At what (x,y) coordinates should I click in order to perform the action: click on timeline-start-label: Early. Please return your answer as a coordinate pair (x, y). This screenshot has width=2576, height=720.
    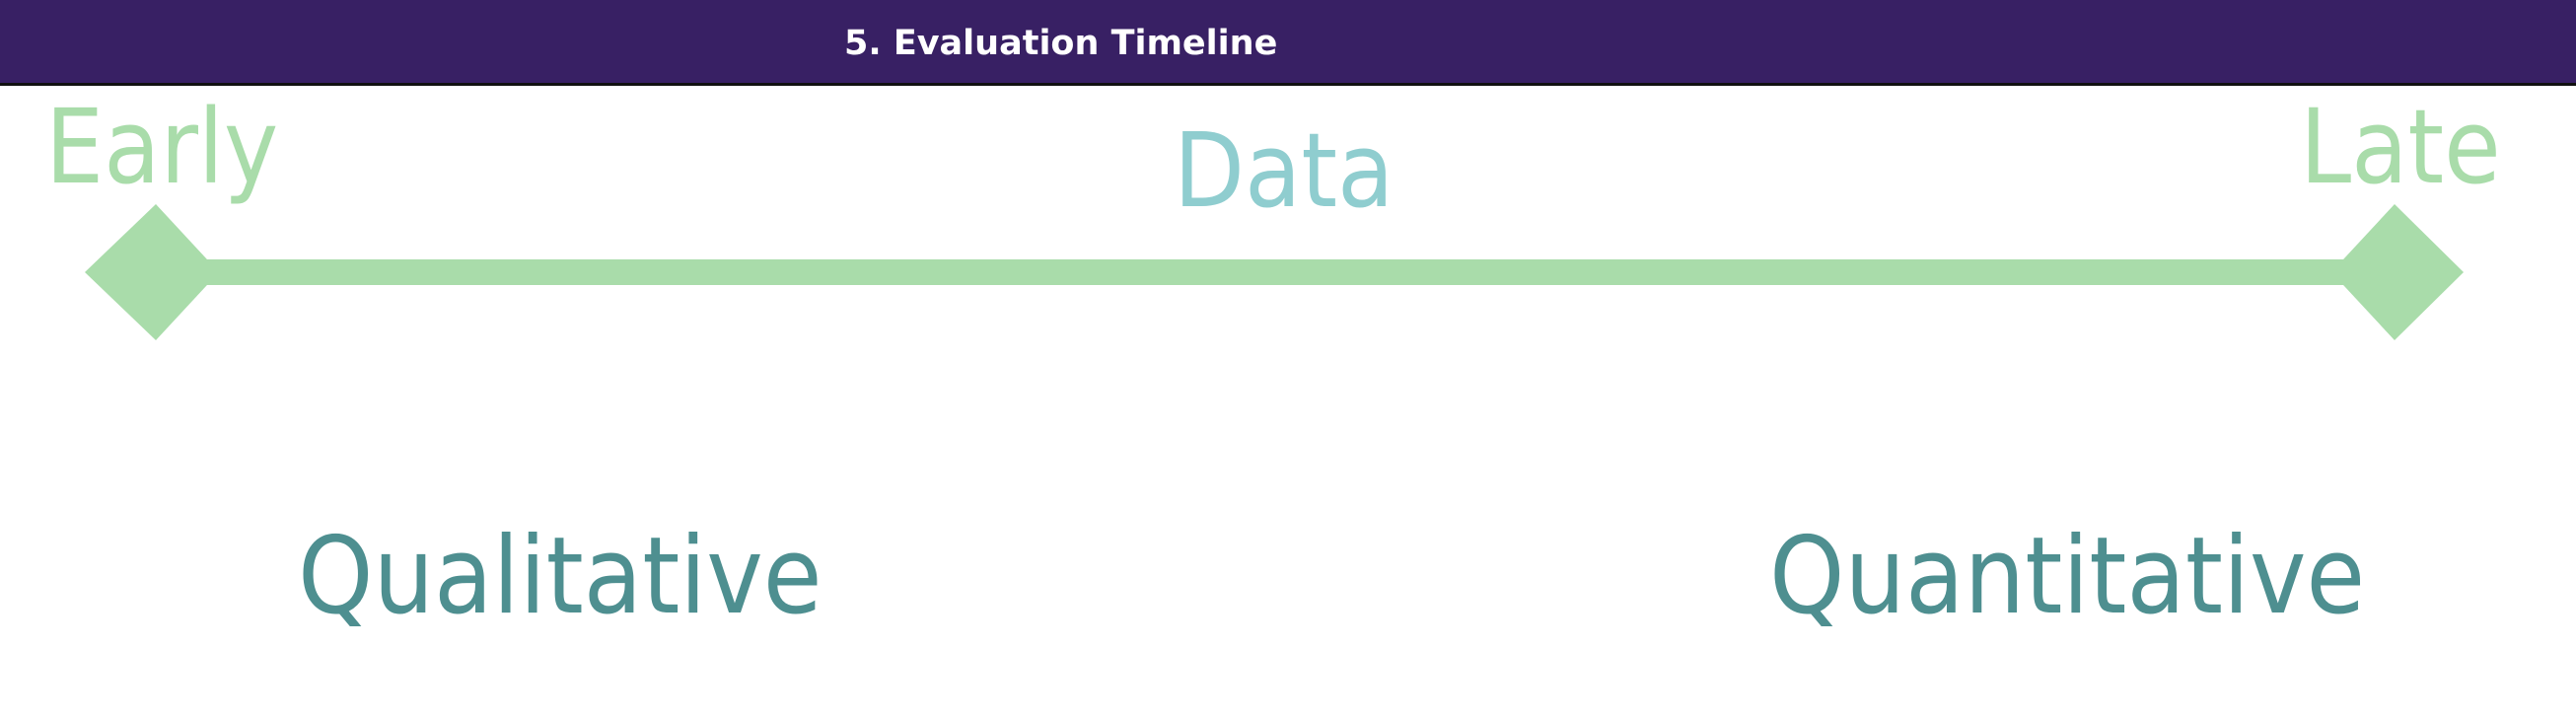
    Looking at the image, I should click on (162, 147).